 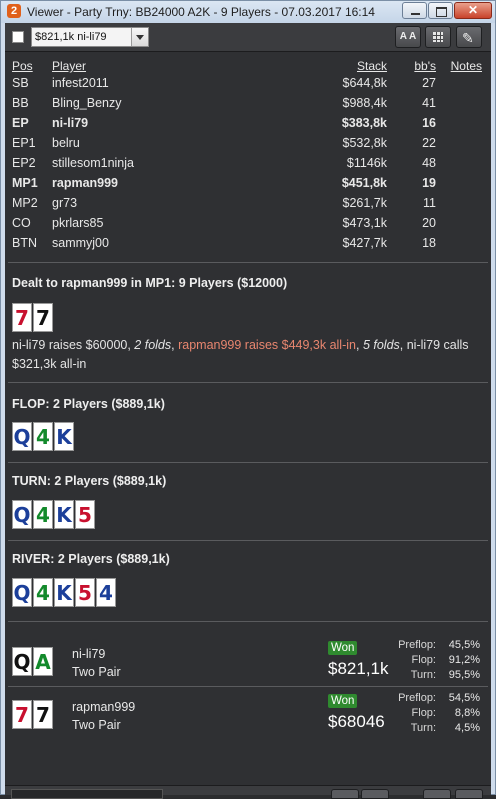 What do you see at coordinates (25, 183) in the screenshot?
I see `player-position: MP1` at bounding box center [25, 183].